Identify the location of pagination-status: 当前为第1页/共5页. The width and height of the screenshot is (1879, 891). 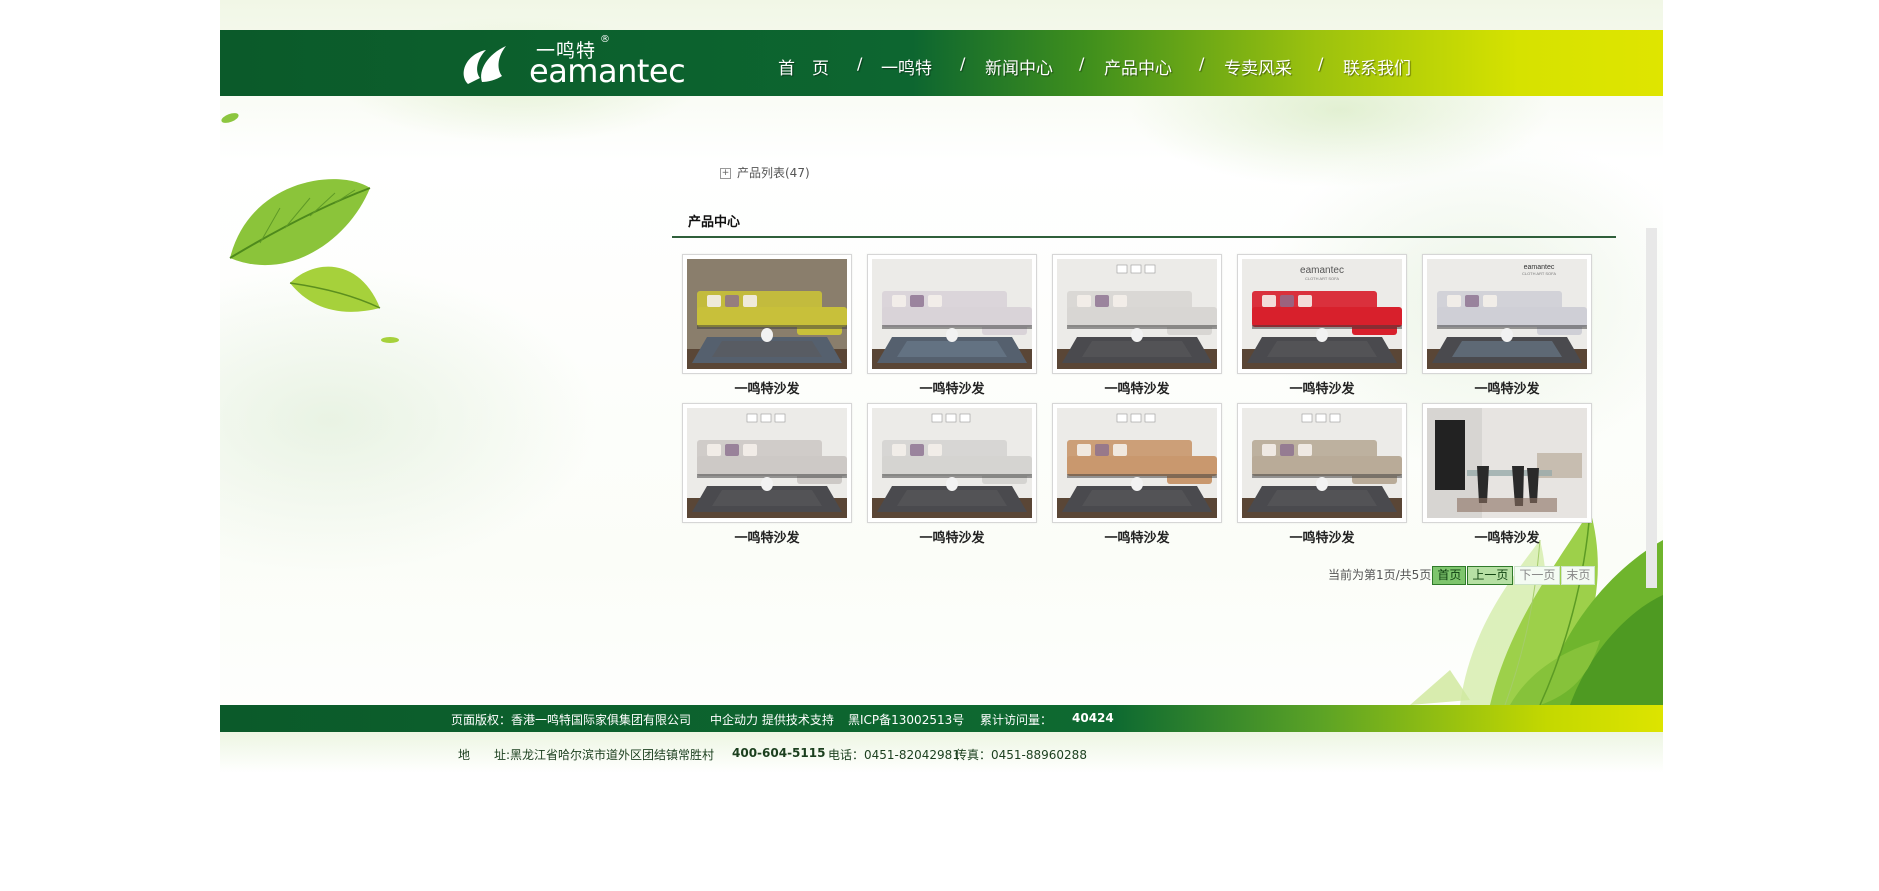
(1380, 575).